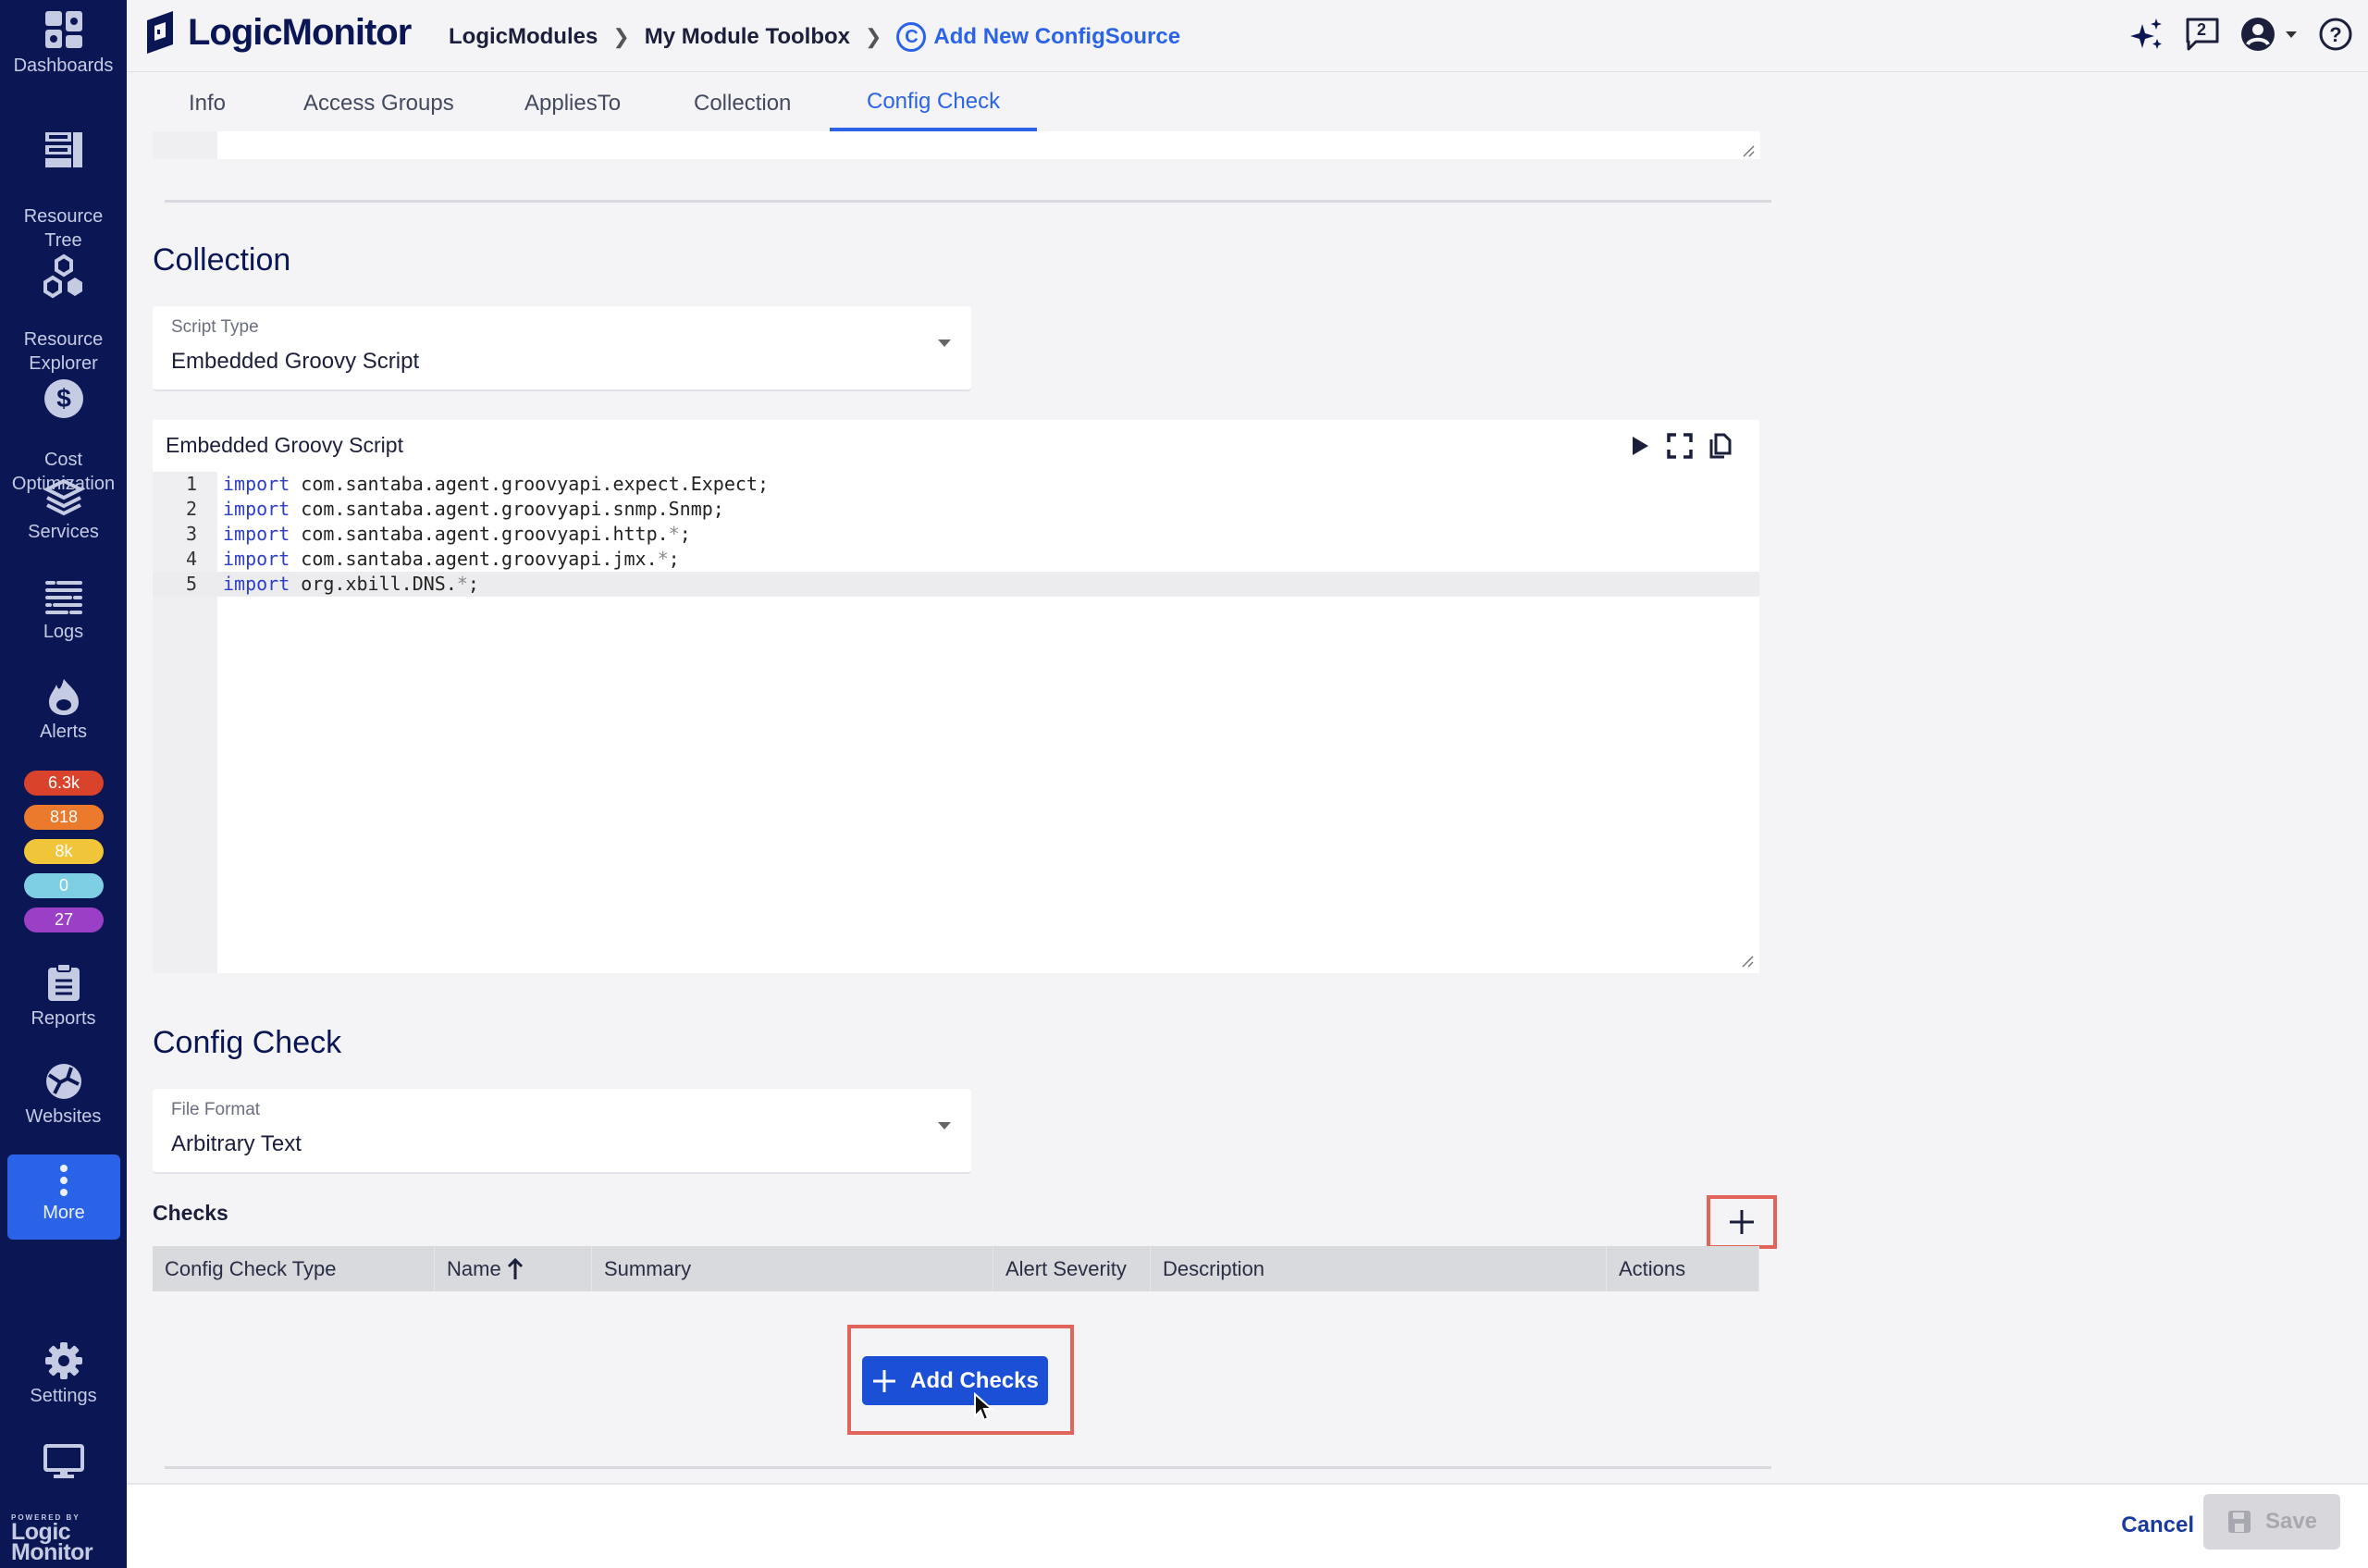  Describe the element at coordinates (1248, 1525) in the screenshot. I see `footer-bar: Cancel Save` at that location.